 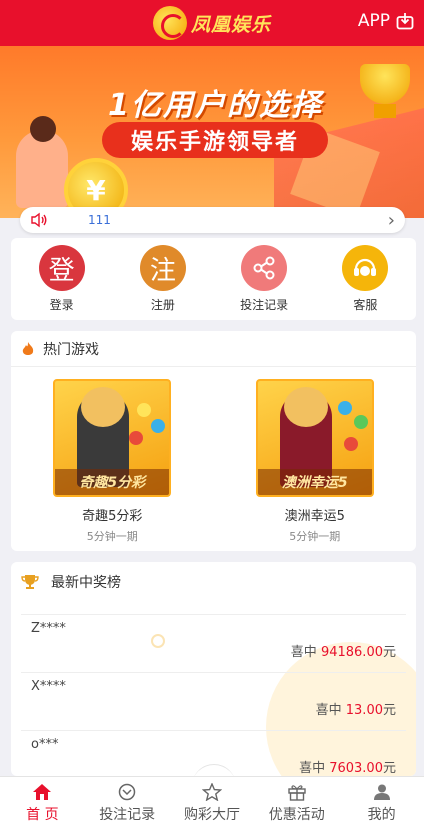 What do you see at coordinates (112, 438) in the screenshot?
I see `game-thumbnail: 奇趣5分彩` at bounding box center [112, 438].